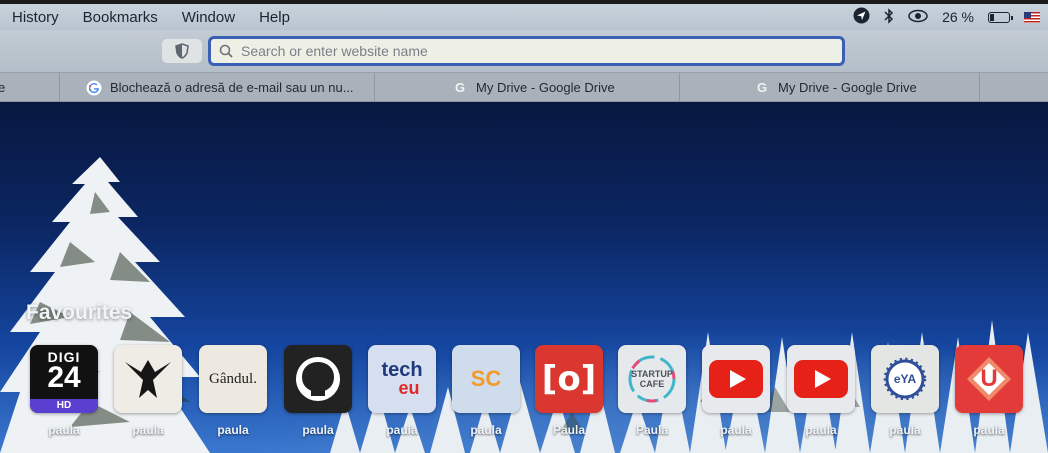 Image resolution: width=1048 pixels, height=453 pixels. Describe the element at coordinates (1000, 17) in the screenshot. I see `battery-icon` at that location.